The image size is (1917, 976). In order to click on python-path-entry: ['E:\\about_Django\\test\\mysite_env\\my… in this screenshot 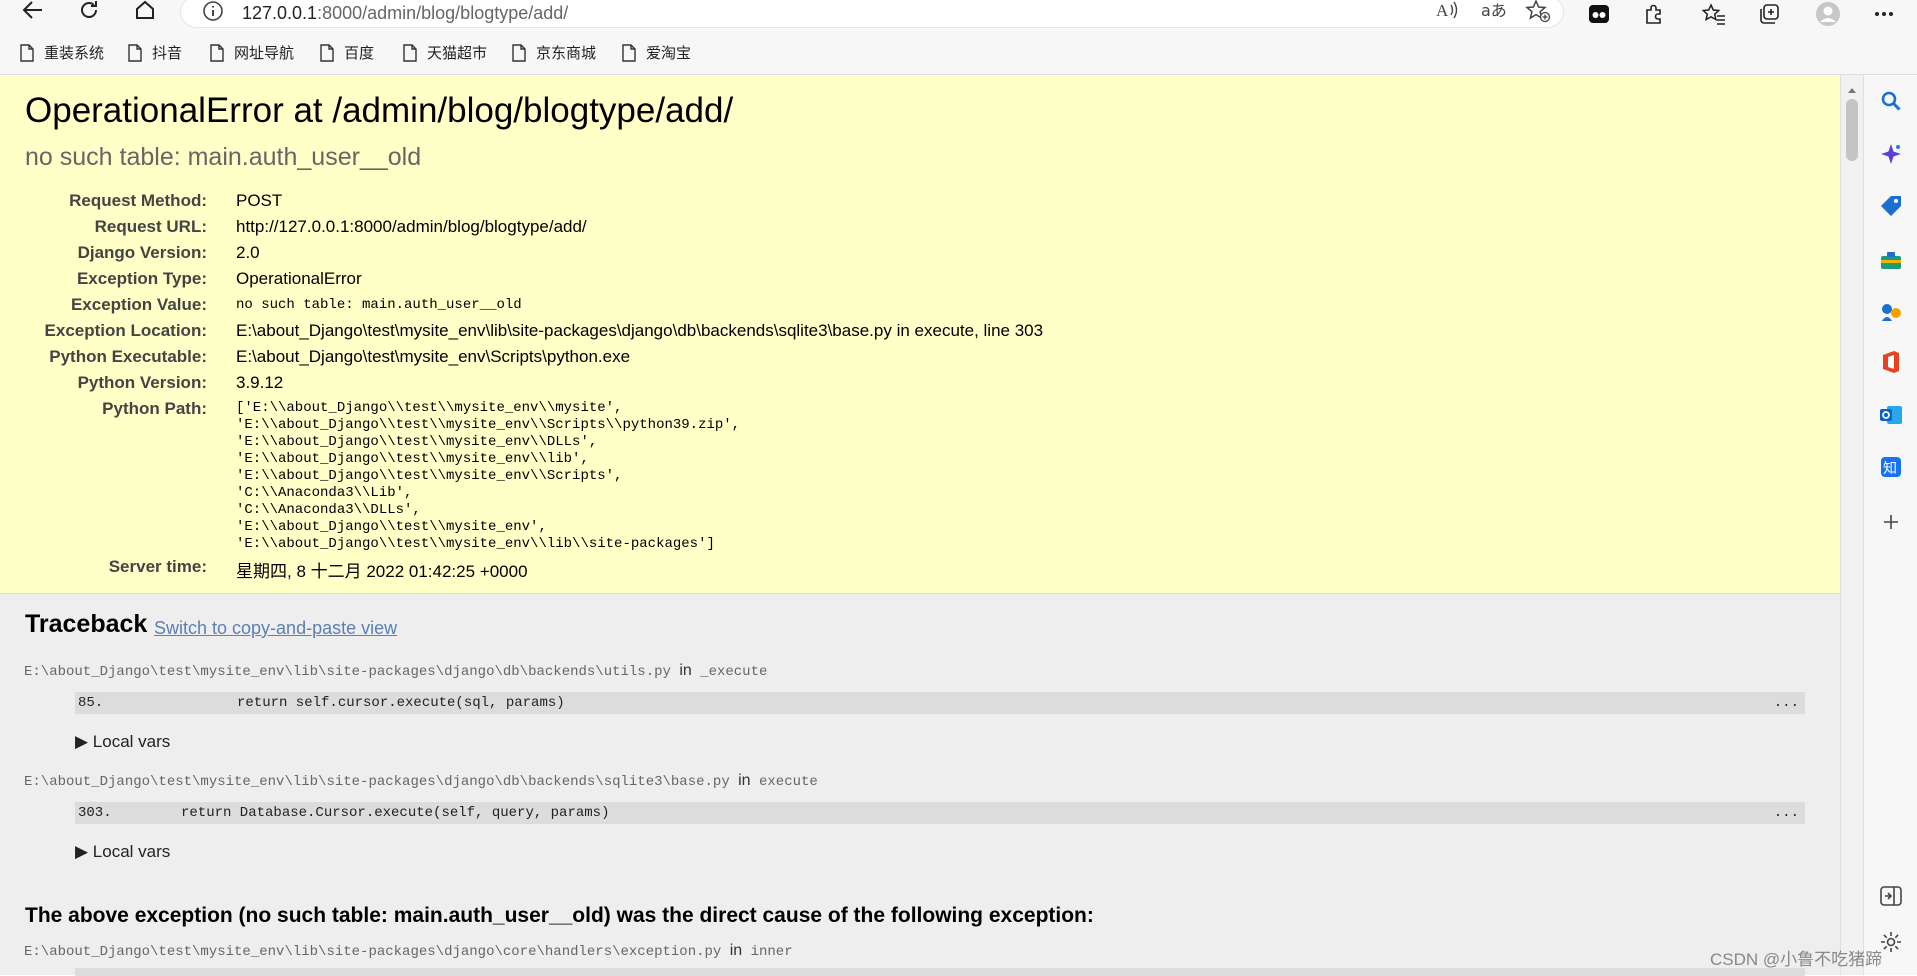, I will do `click(429, 408)`.